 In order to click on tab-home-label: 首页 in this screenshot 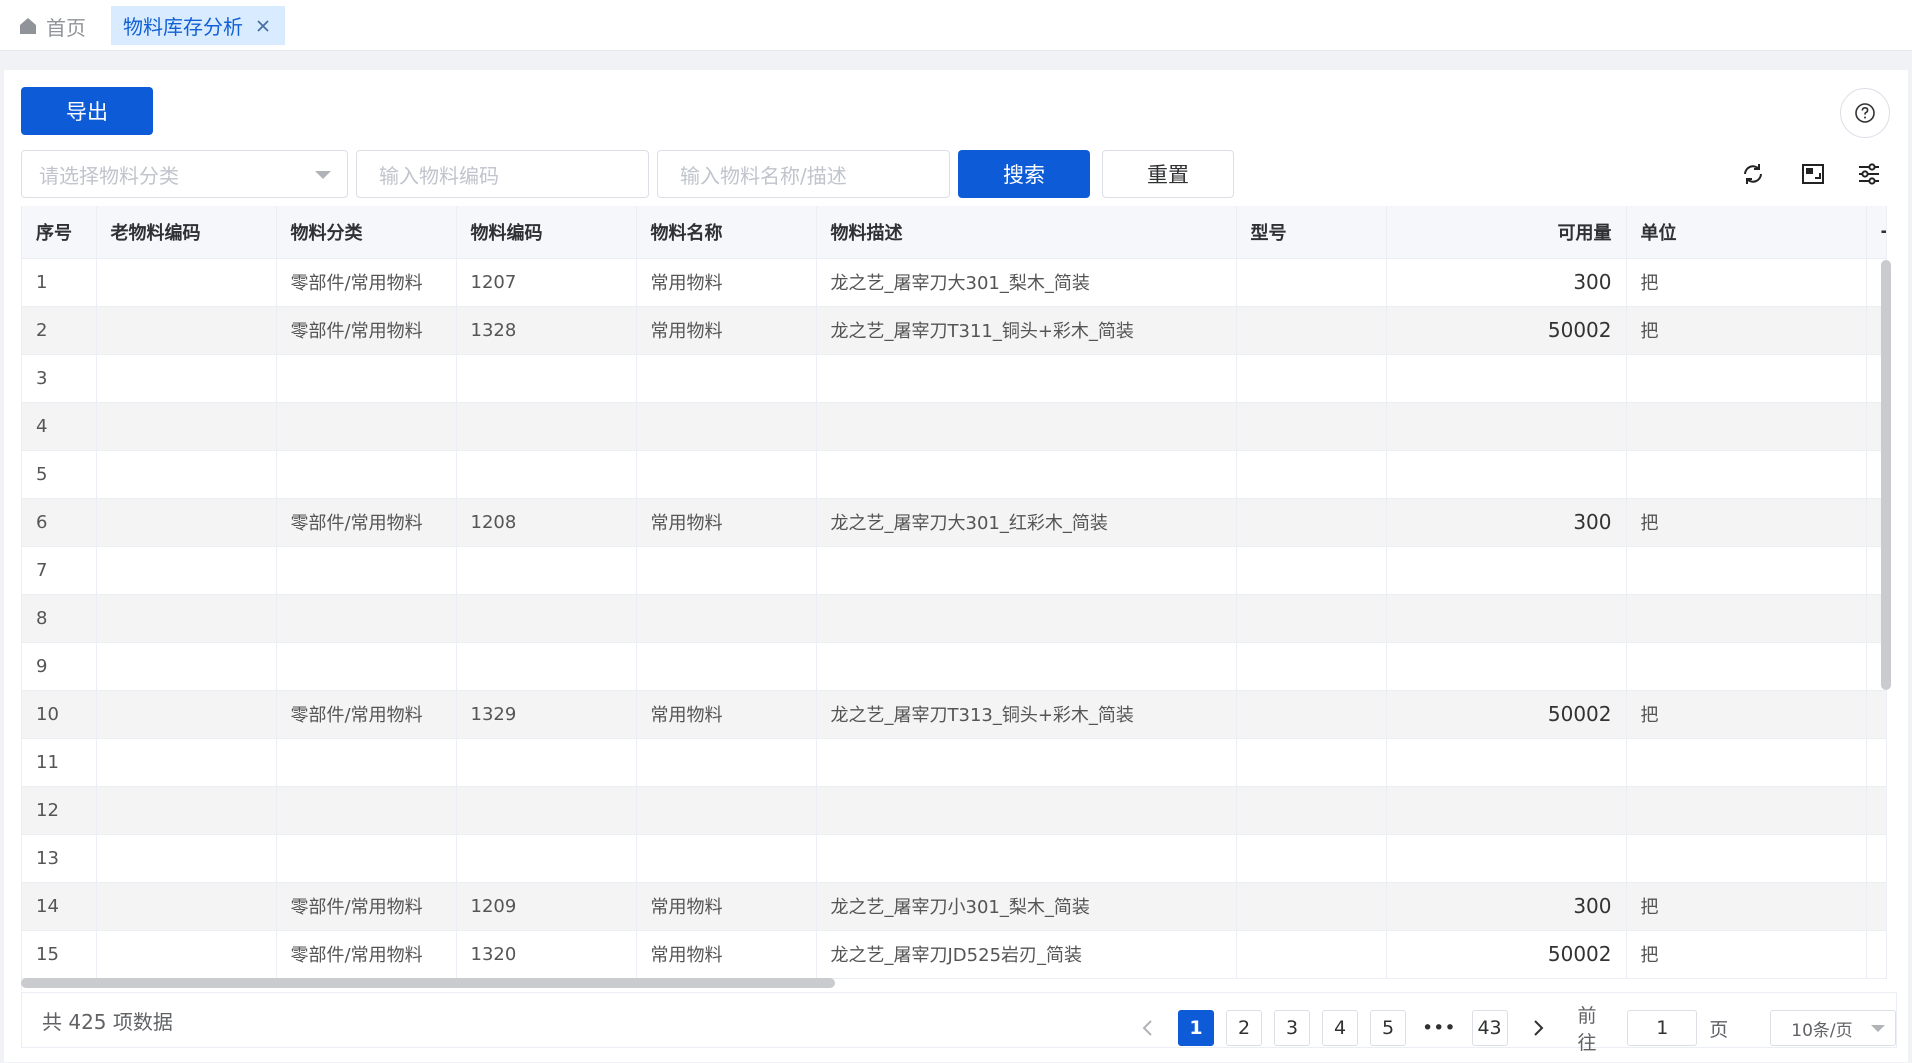, I will do `click(66, 27)`.